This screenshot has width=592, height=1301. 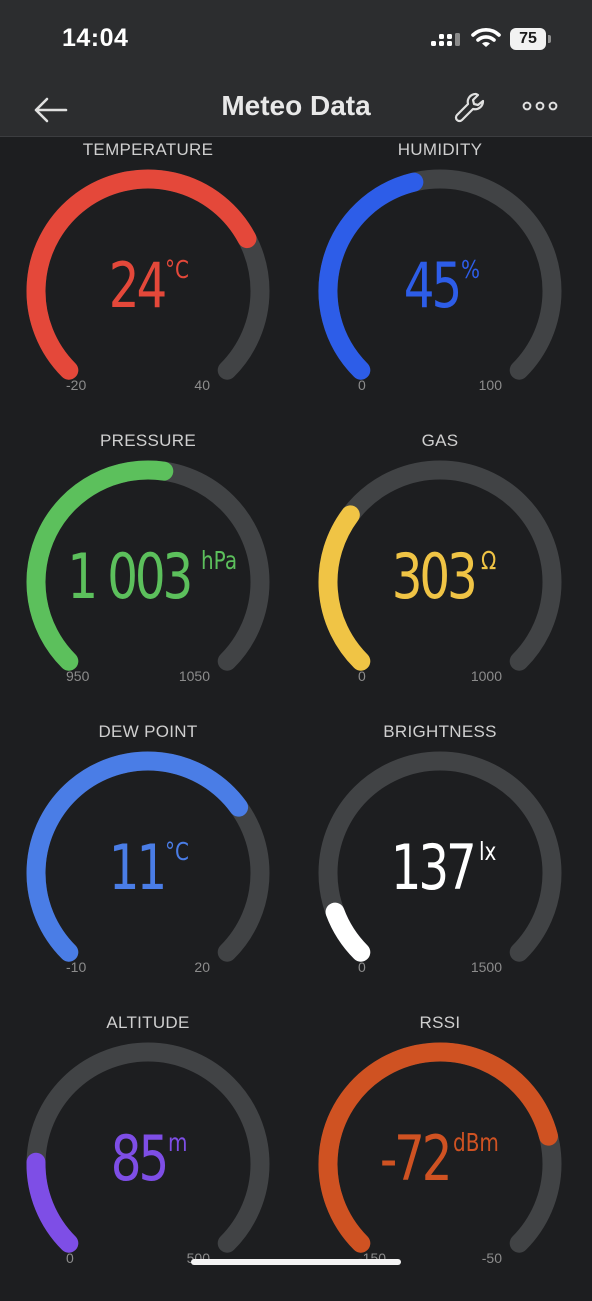 What do you see at coordinates (440, 440) in the screenshot?
I see `gauge-label: GAS` at bounding box center [440, 440].